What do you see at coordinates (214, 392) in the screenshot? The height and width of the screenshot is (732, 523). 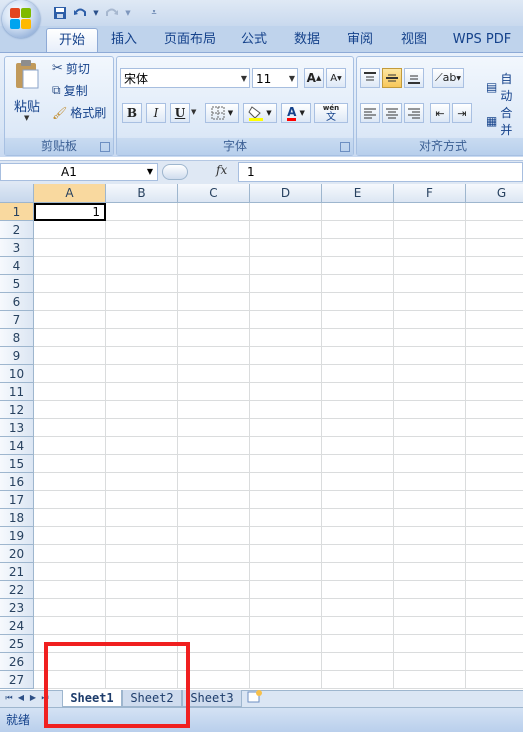 I see `cell-c11` at bounding box center [214, 392].